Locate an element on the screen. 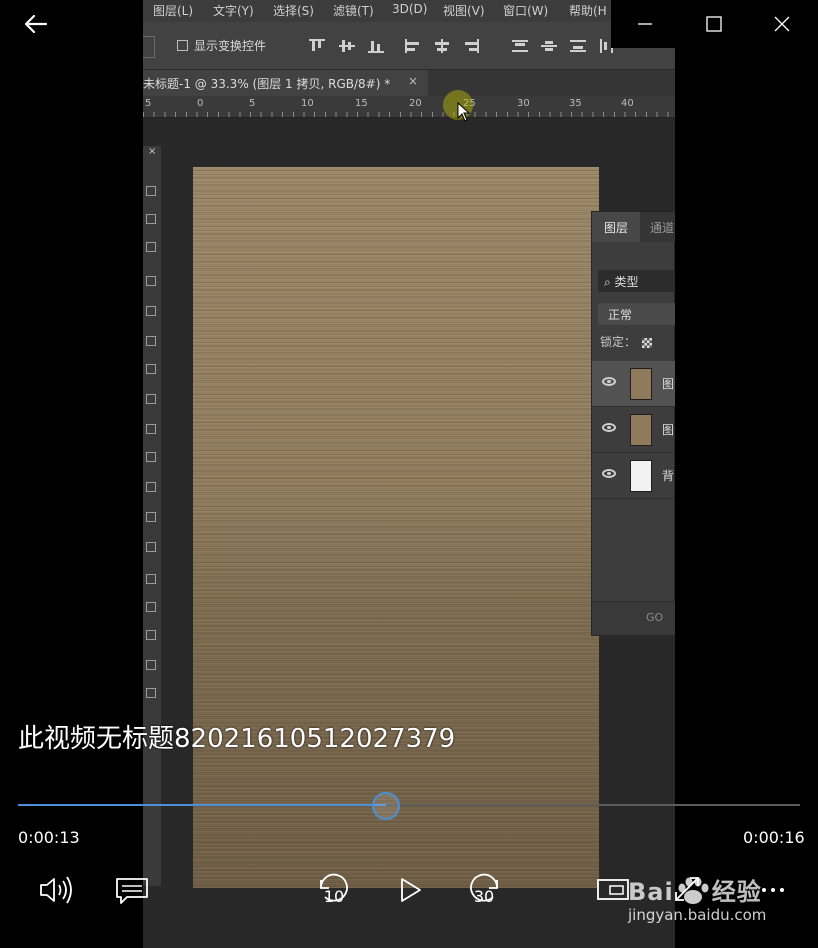 The image size is (818, 948). video-title: 此视频无标题82021610512027379 is located at coordinates (237, 739).